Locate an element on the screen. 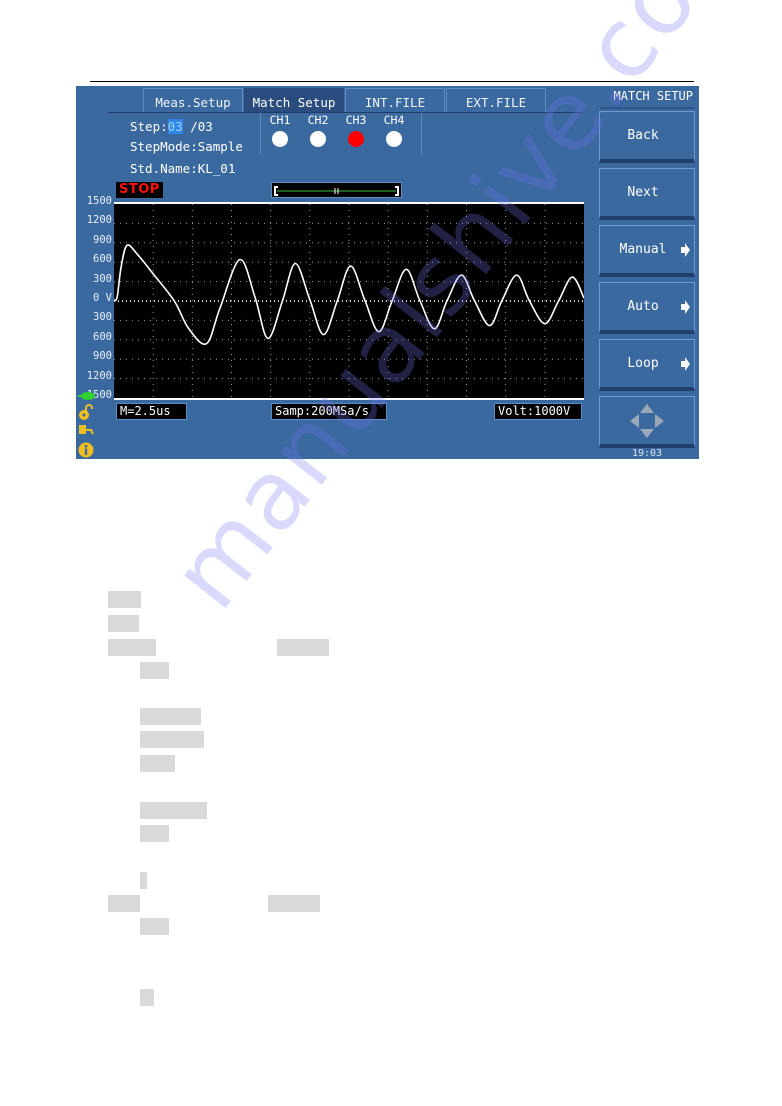  channel-1-label: CH1 is located at coordinates (280, 120).